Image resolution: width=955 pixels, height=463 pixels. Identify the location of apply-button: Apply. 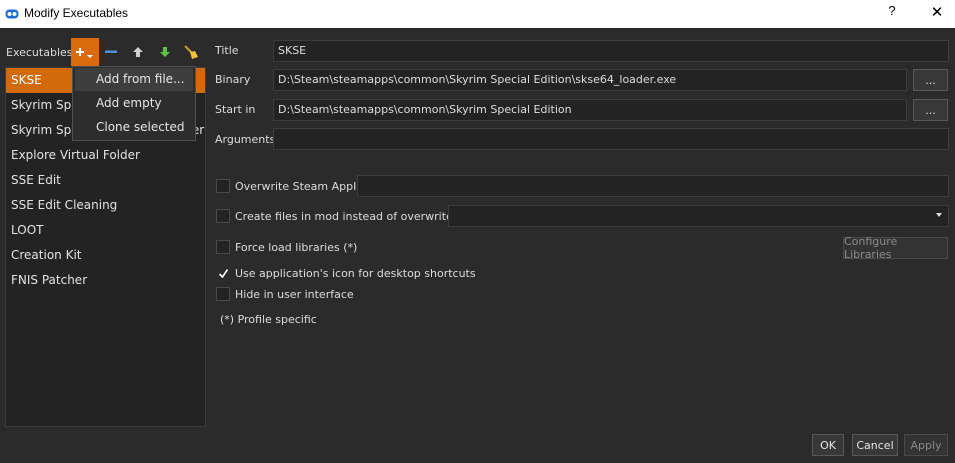
(926, 445).